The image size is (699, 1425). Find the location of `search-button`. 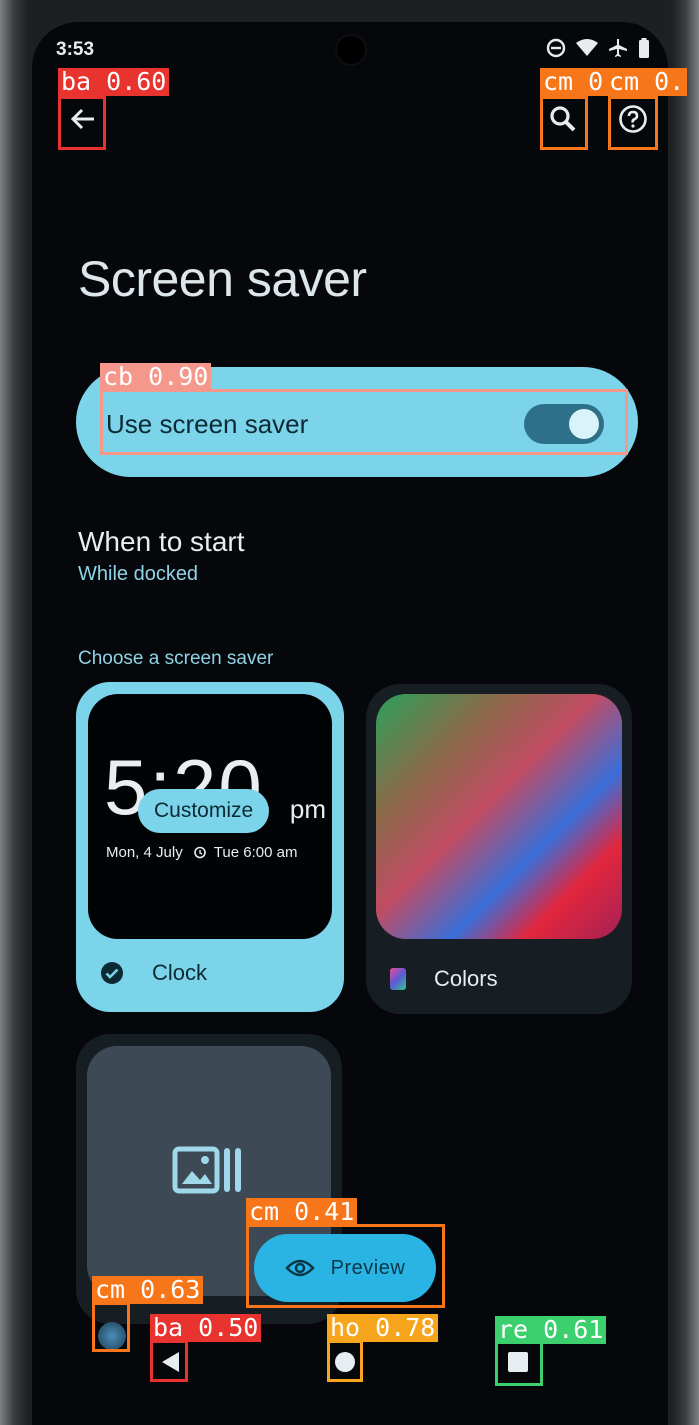

search-button is located at coordinates (563, 119).